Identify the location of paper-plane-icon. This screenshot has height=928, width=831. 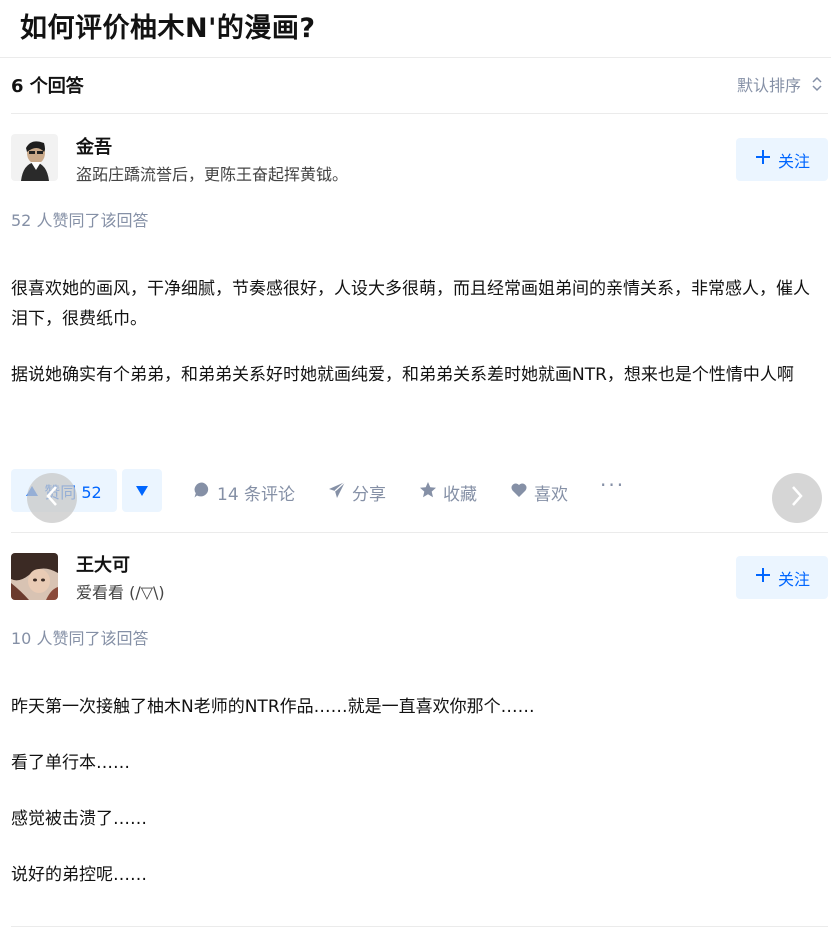
(337, 492).